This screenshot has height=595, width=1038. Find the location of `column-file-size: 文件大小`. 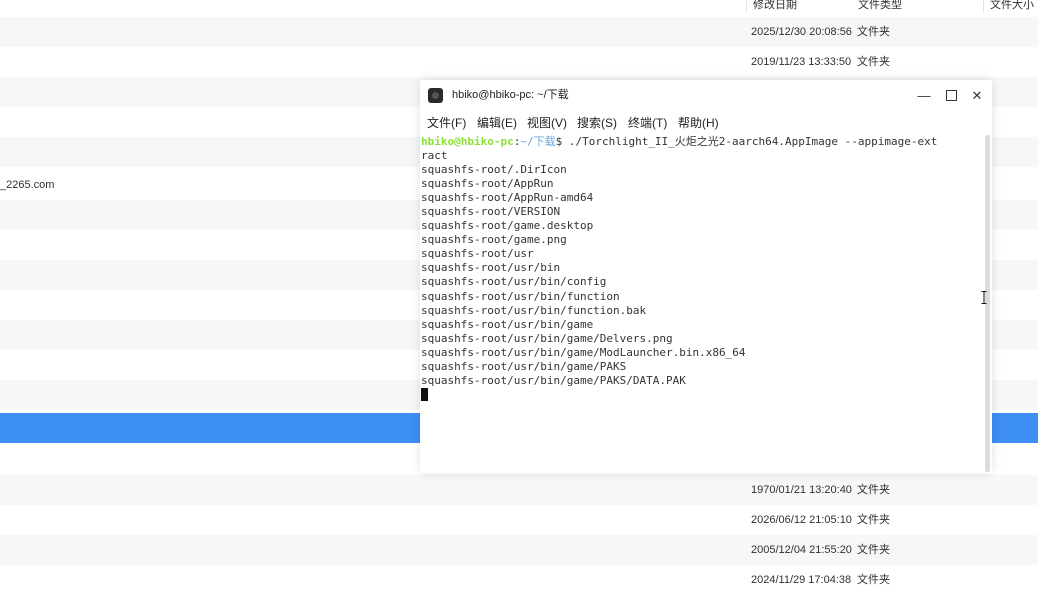

column-file-size: 文件大小 is located at coordinates (1010, 6).